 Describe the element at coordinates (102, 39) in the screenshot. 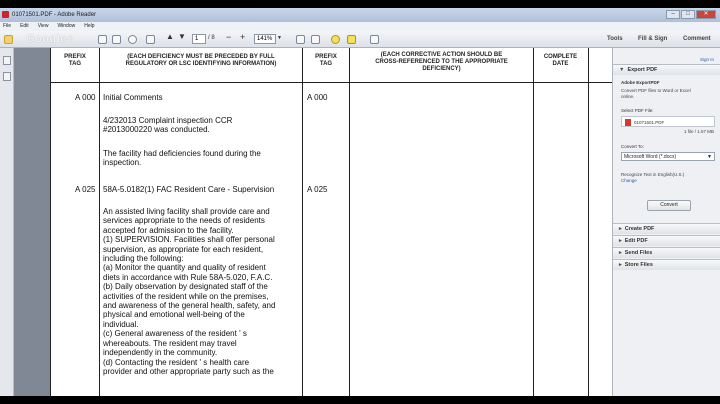

I see `print-icon` at that location.